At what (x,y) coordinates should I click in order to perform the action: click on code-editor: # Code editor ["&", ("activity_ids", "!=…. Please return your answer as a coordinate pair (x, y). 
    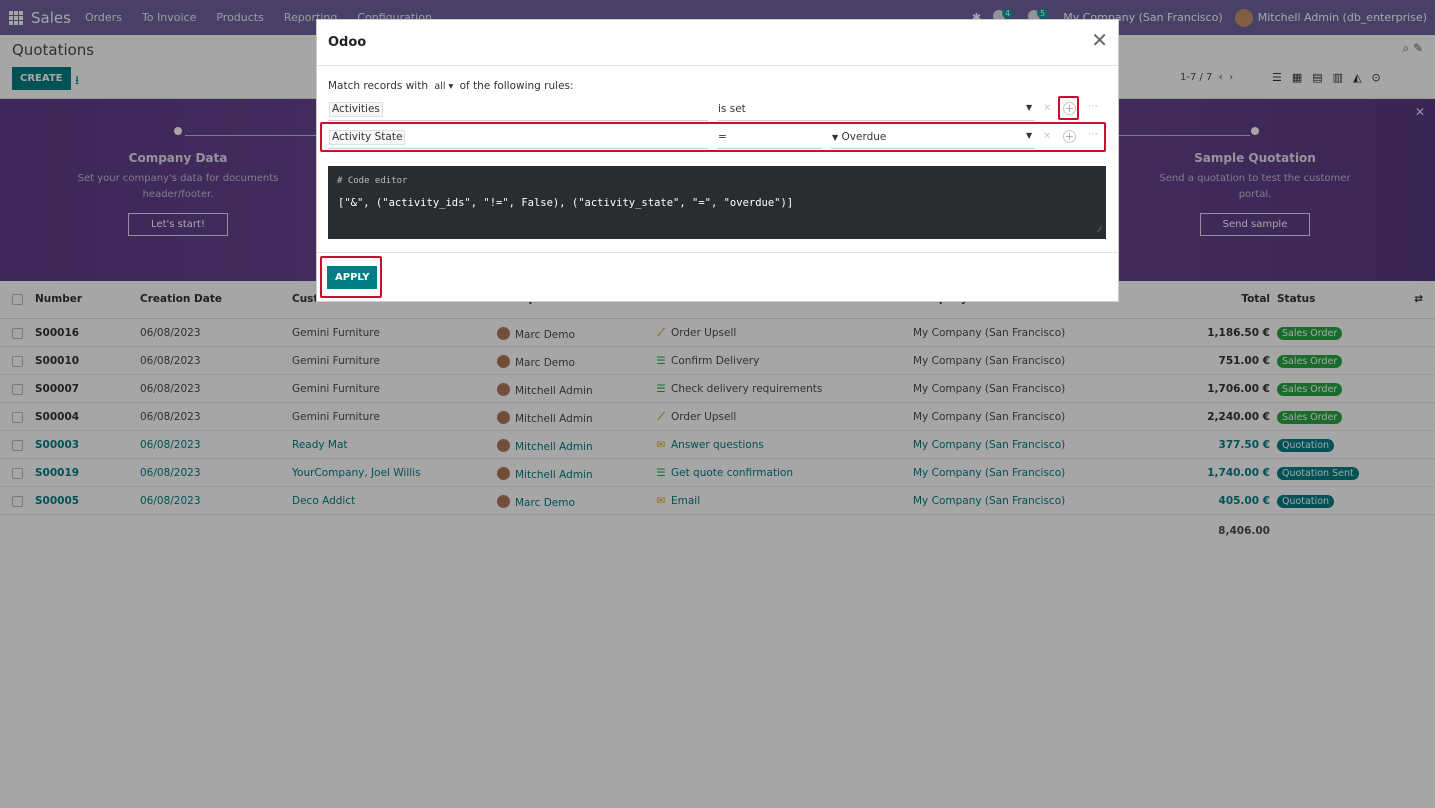
    Looking at the image, I should click on (717, 202).